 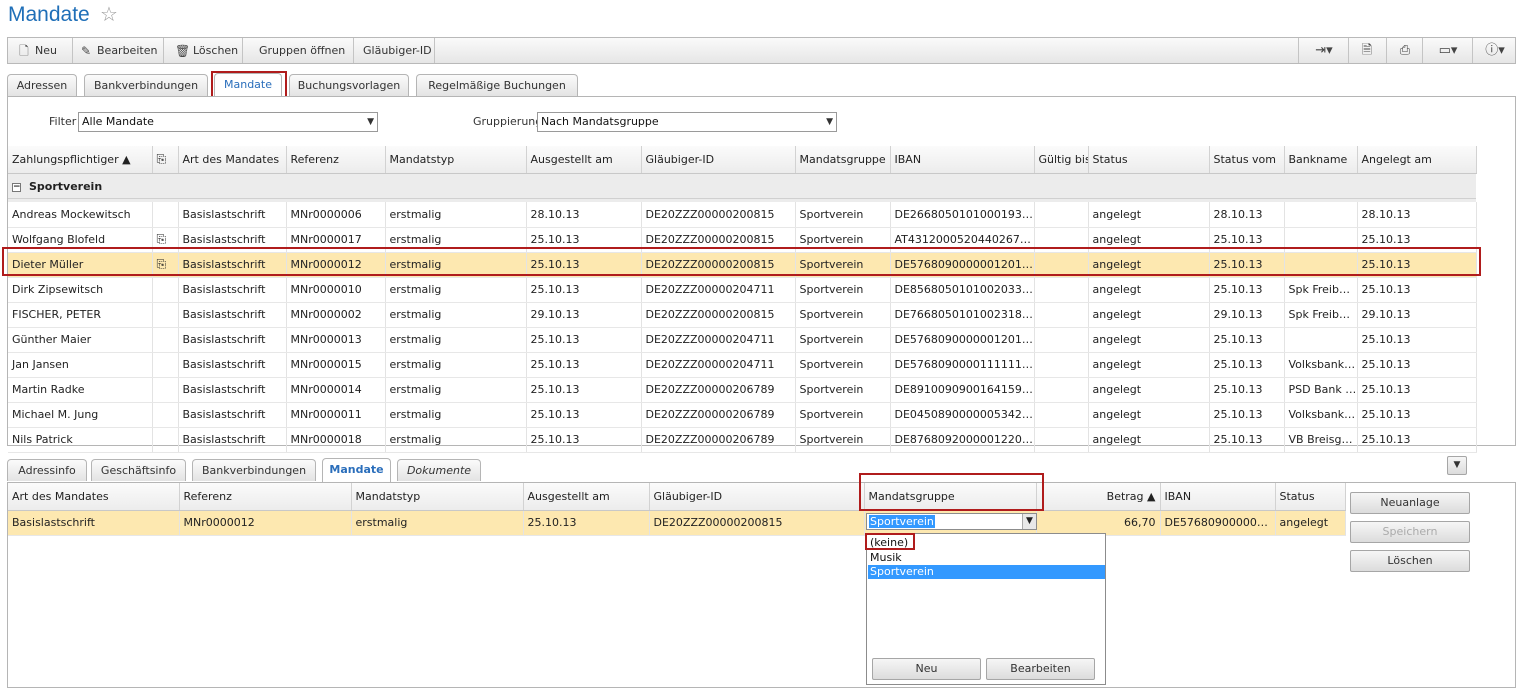 What do you see at coordinates (962, 365) in the screenshot?
I see `table-cell: DE57680900001111111111` at bounding box center [962, 365].